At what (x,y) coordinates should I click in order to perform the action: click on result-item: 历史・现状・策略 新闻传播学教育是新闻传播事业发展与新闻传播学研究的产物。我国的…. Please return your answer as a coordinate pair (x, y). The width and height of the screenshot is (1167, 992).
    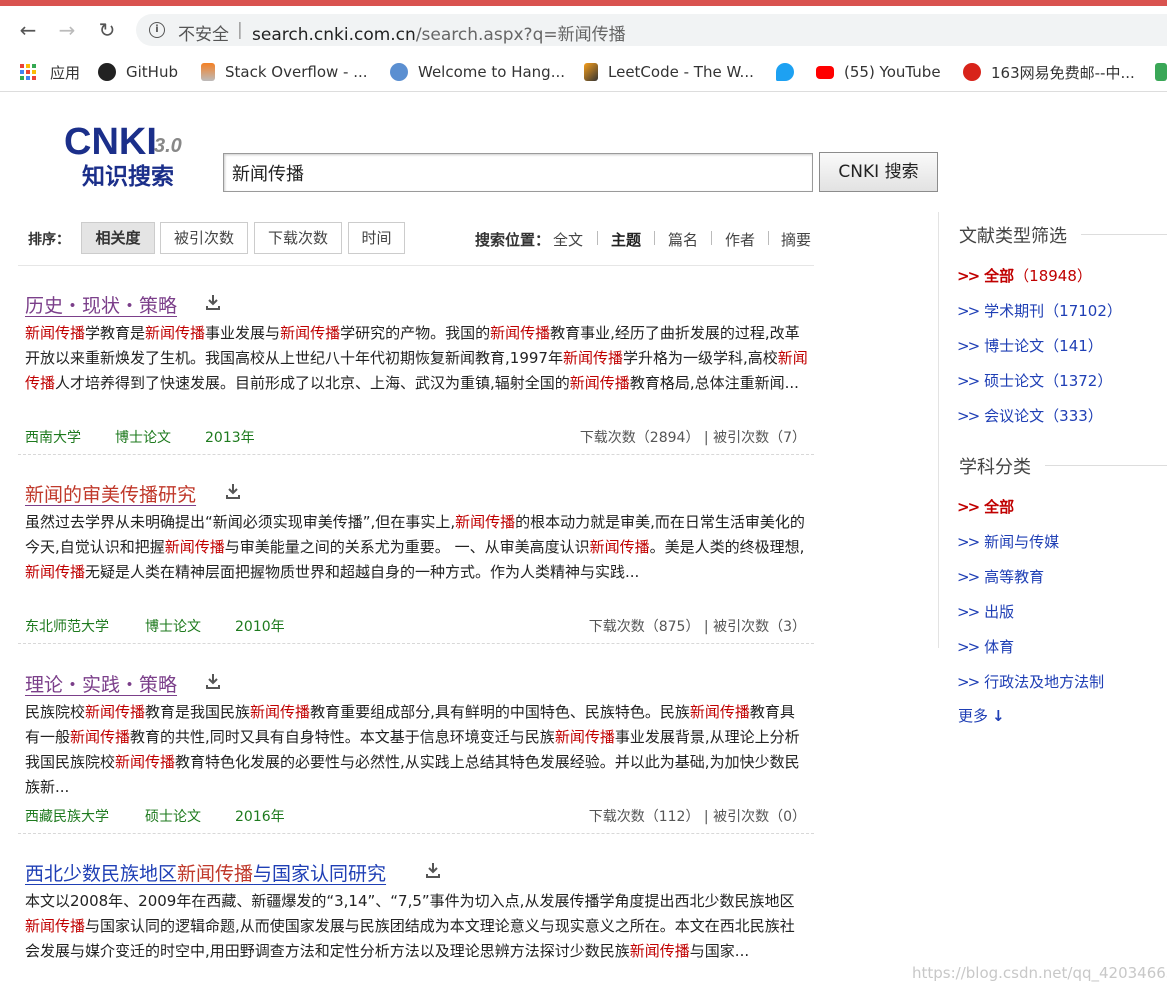
    Looking at the image, I should click on (416, 373).